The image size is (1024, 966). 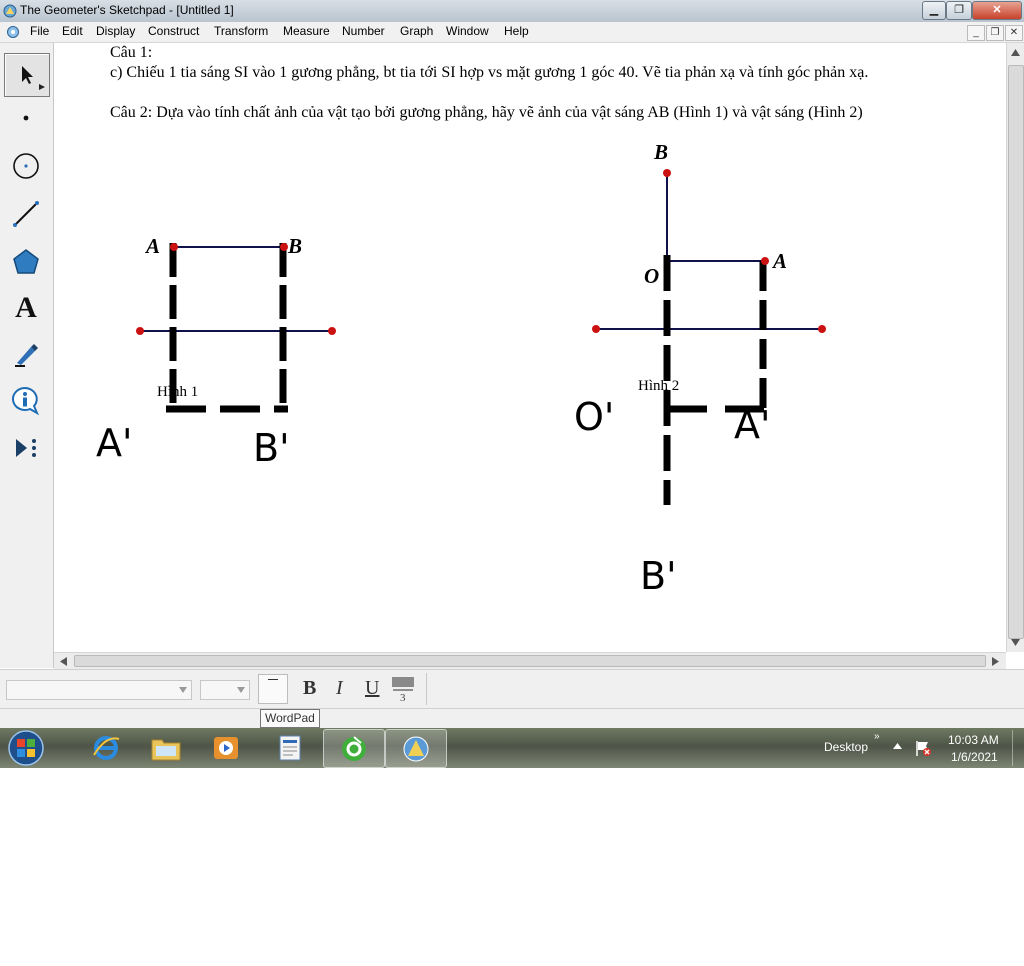 I want to click on compass-tool, so click(x=26, y=166).